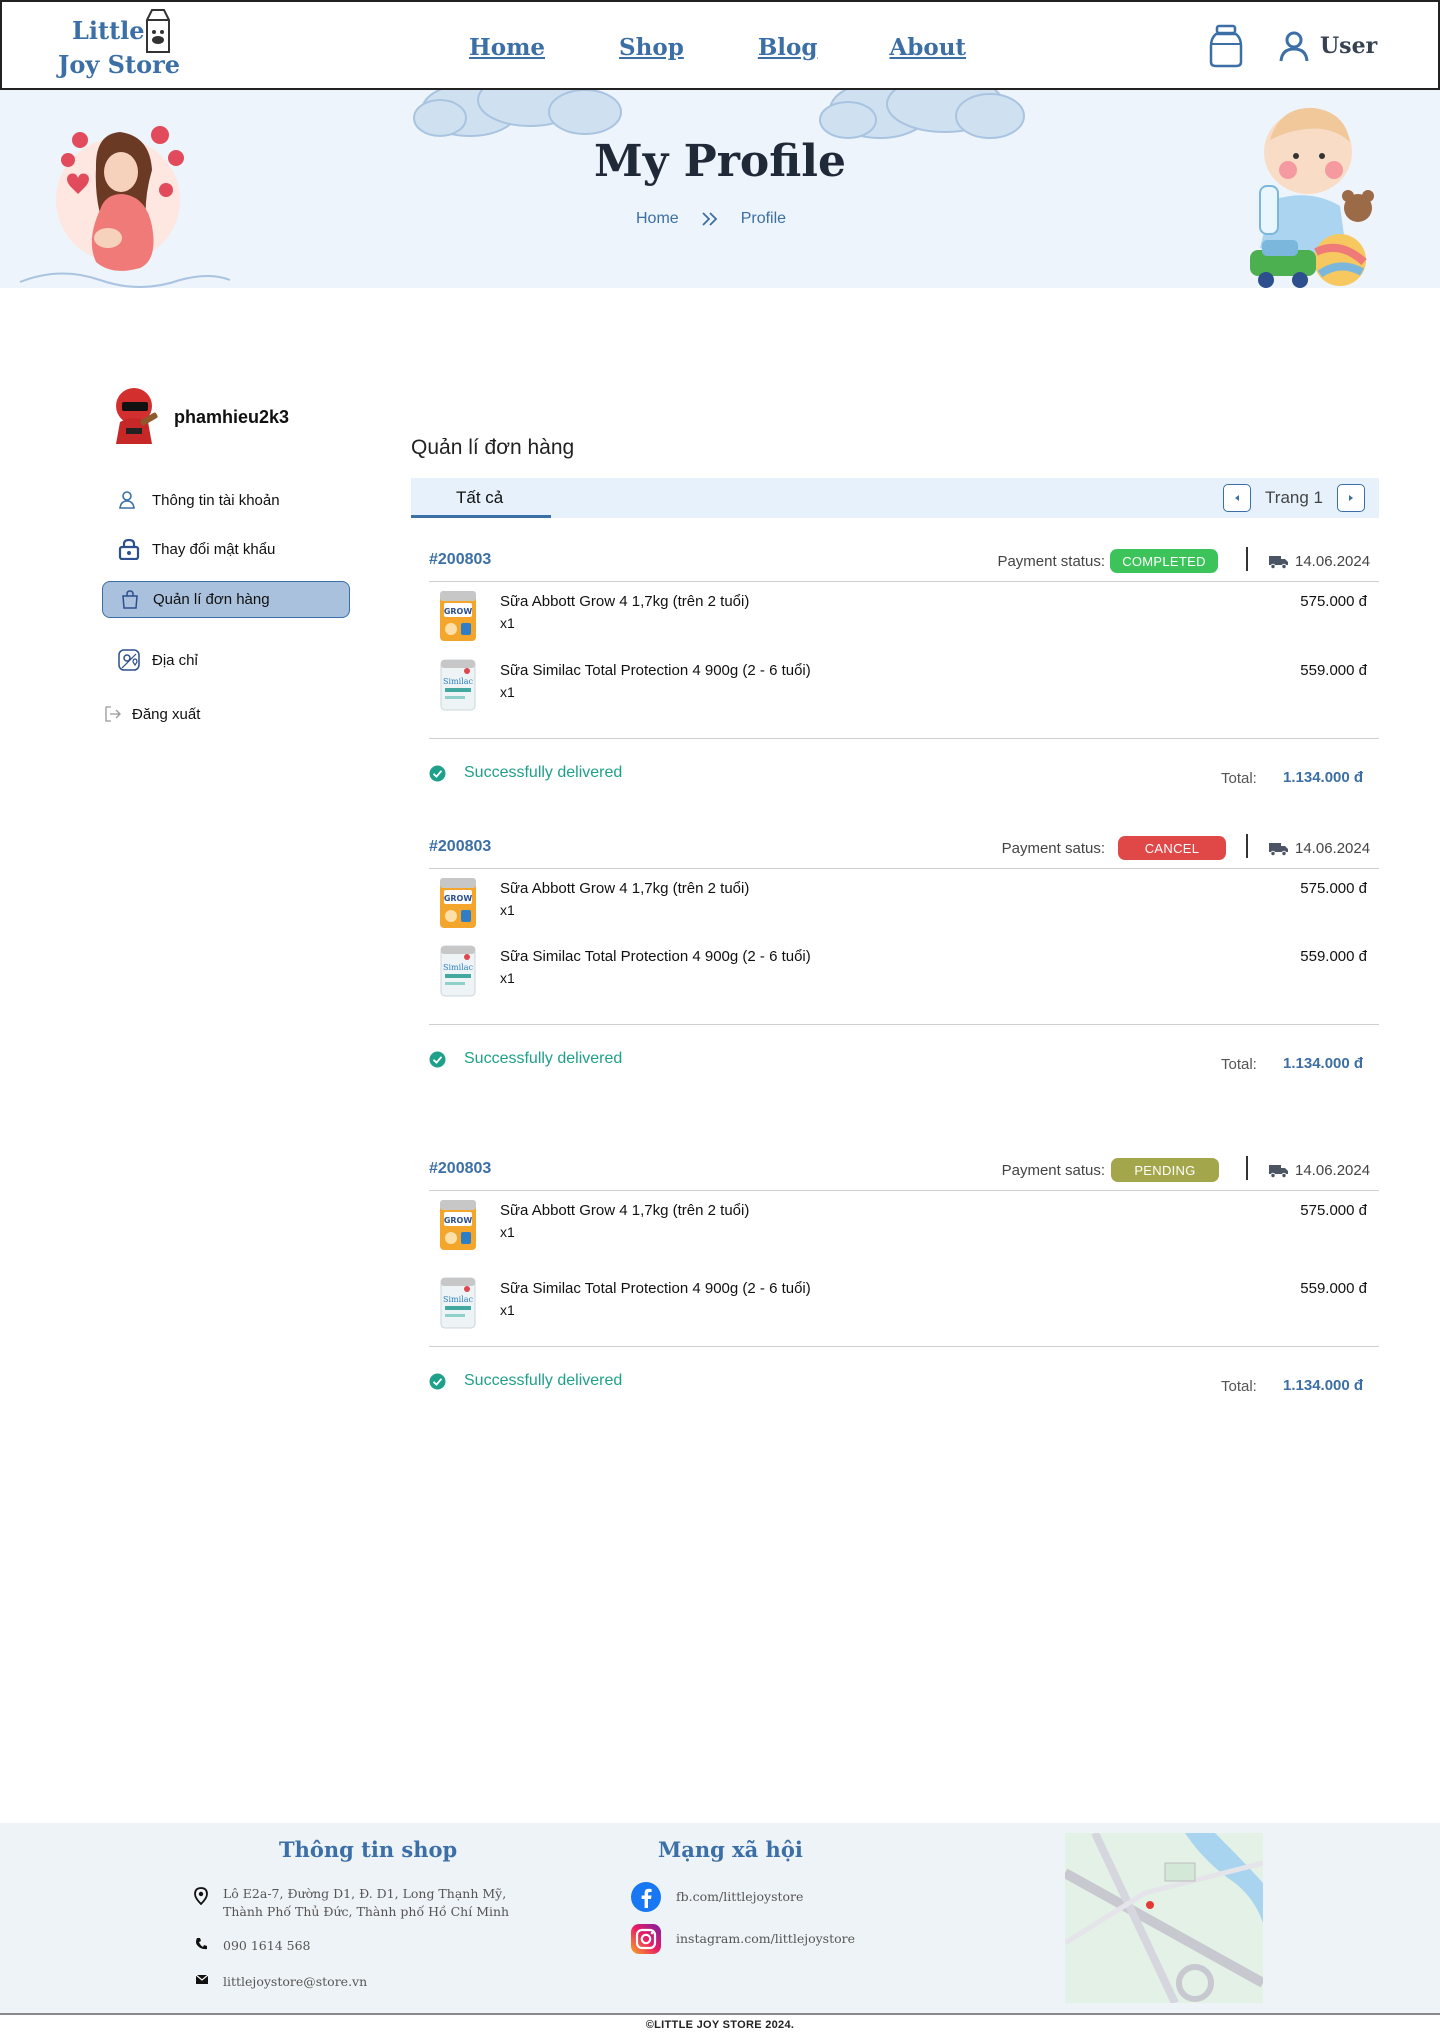  Describe the element at coordinates (696, 189) in the screenshot. I see `hero-decoration` at that location.